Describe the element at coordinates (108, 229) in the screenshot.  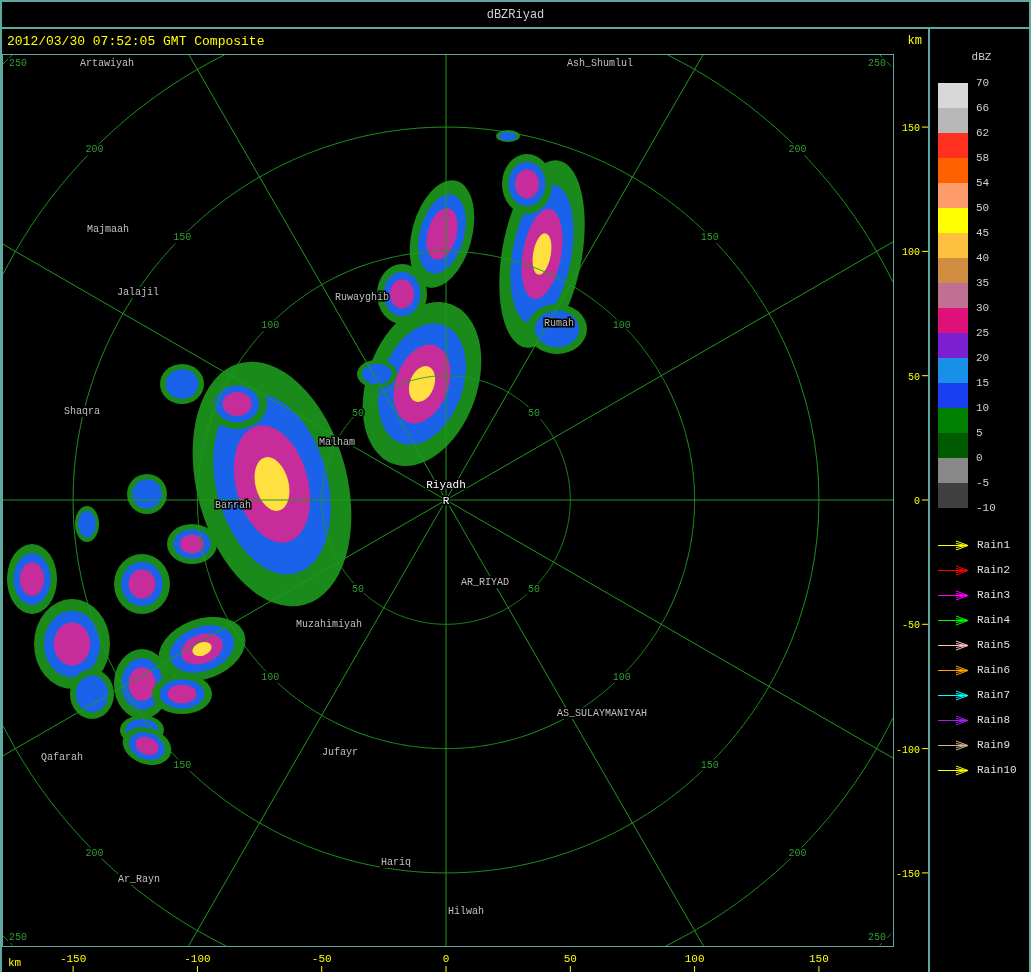
I see `place-label: Majmaah` at that location.